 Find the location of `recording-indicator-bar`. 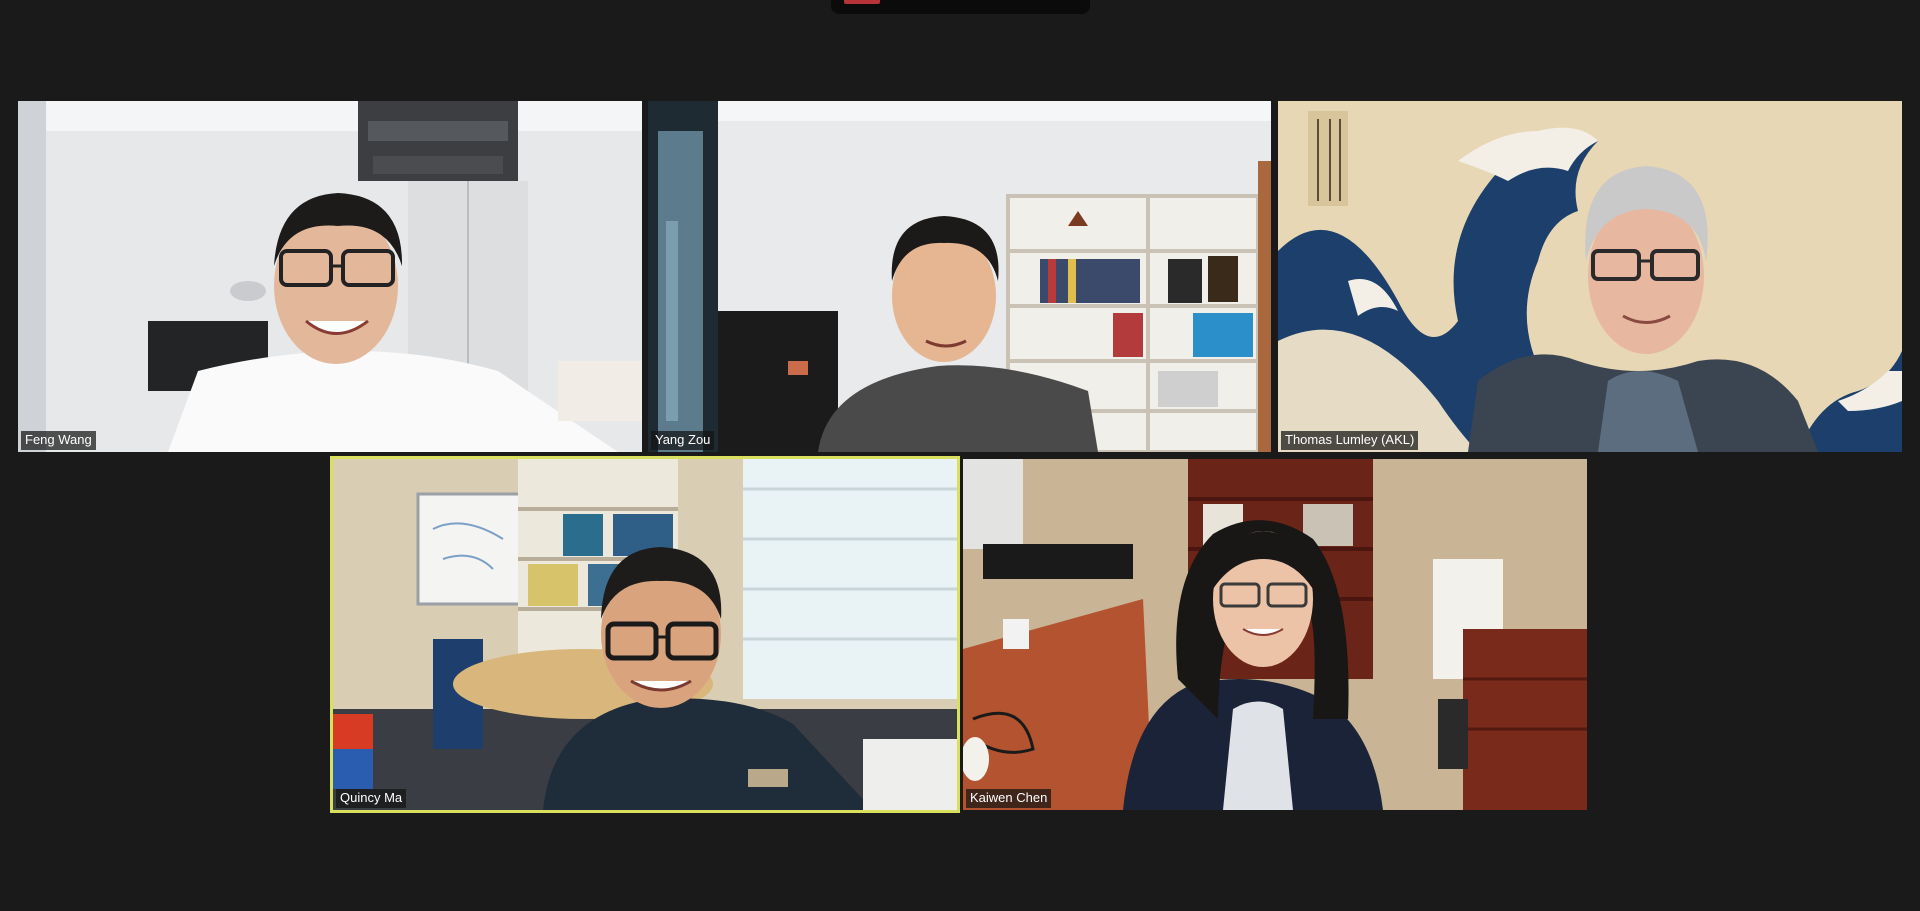

recording-indicator-bar is located at coordinates (960, 7).